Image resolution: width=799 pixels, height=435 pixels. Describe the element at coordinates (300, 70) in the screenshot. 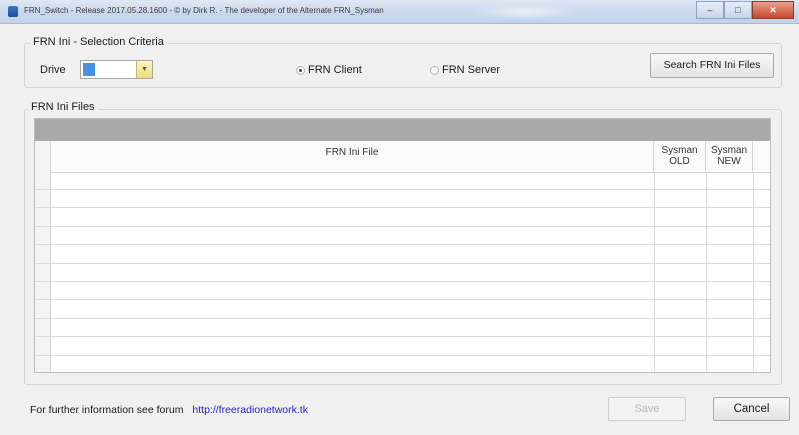

I see `radio-checked-icon` at that location.